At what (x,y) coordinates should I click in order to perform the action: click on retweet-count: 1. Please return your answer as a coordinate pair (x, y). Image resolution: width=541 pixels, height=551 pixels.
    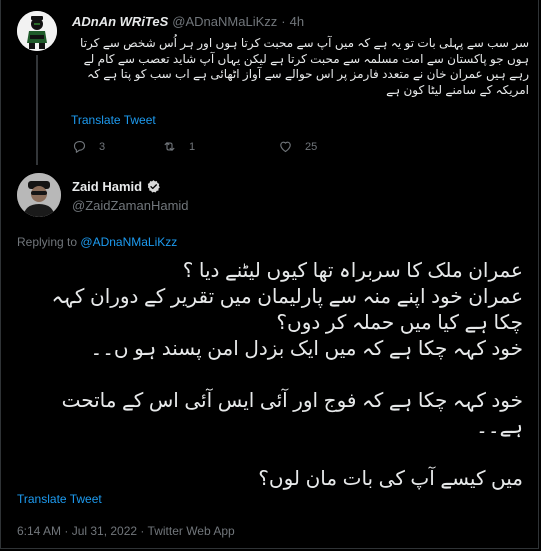
    Looking at the image, I should click on (192, 146).